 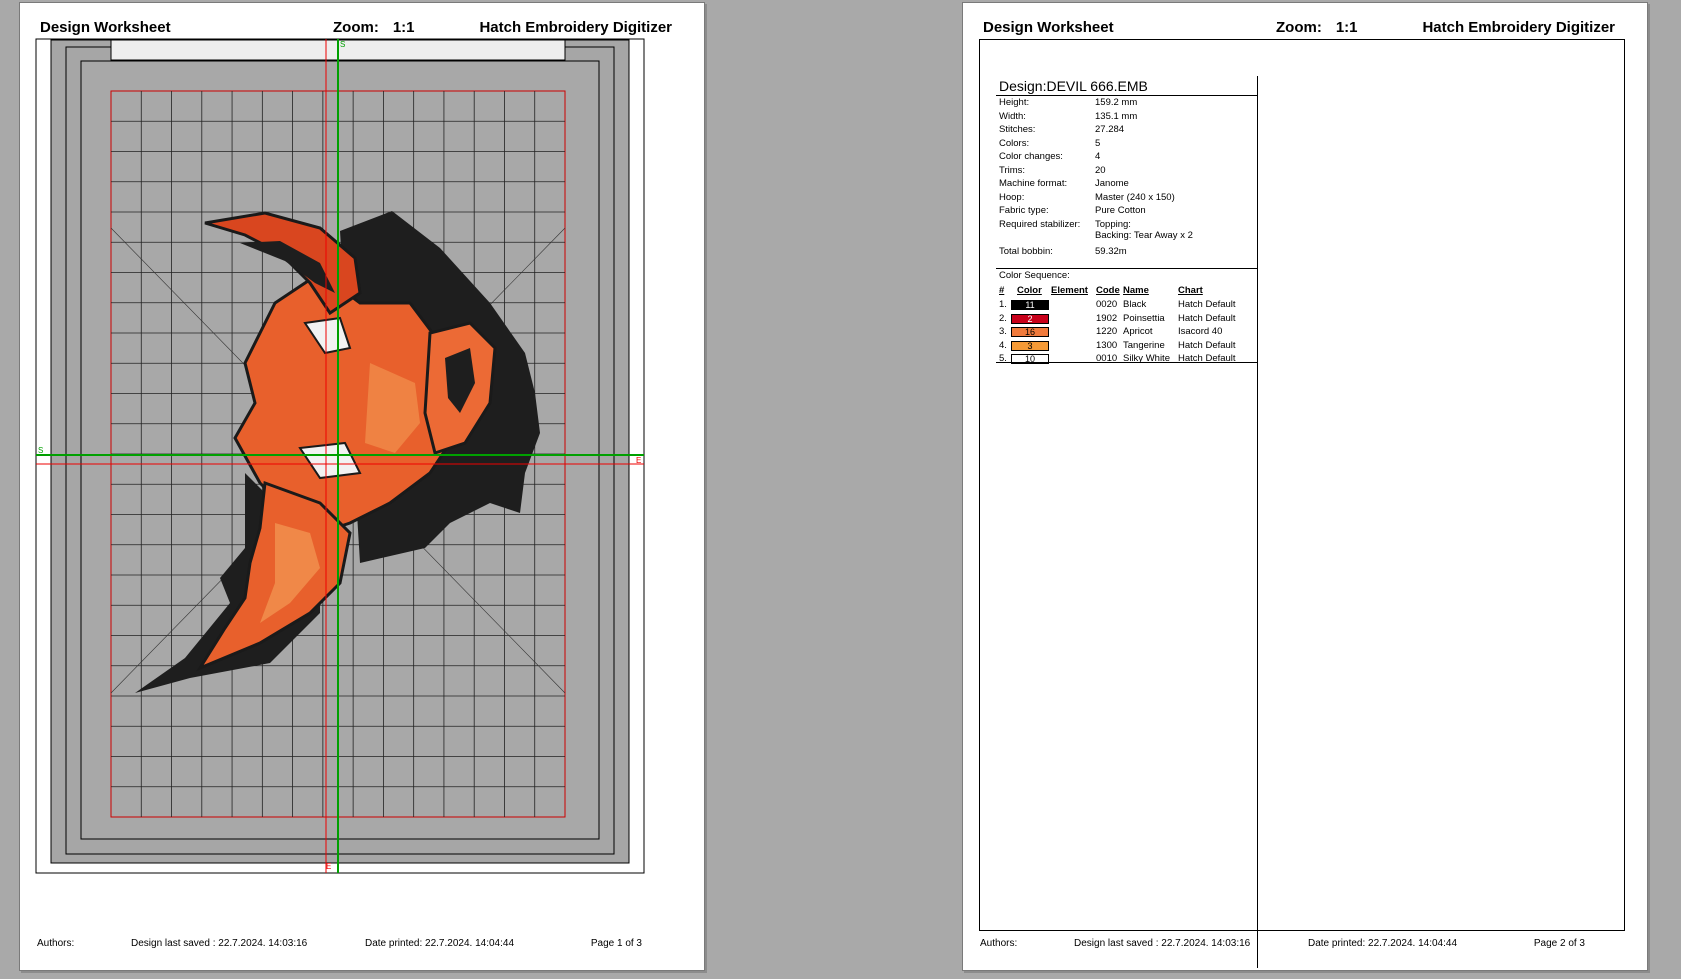 I want to click on design-info-row: Total bobbin: 59.32m, so click(x=1063, y=251).